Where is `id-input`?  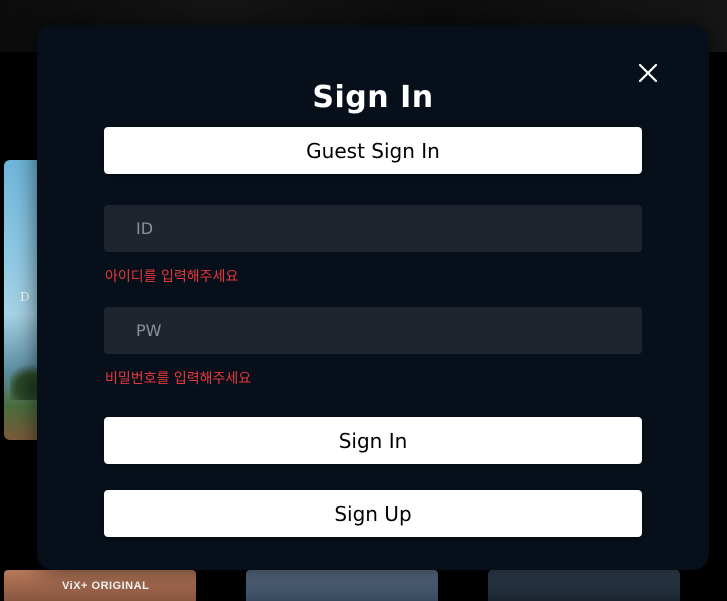 id-input is located at coordinates (373, 228).